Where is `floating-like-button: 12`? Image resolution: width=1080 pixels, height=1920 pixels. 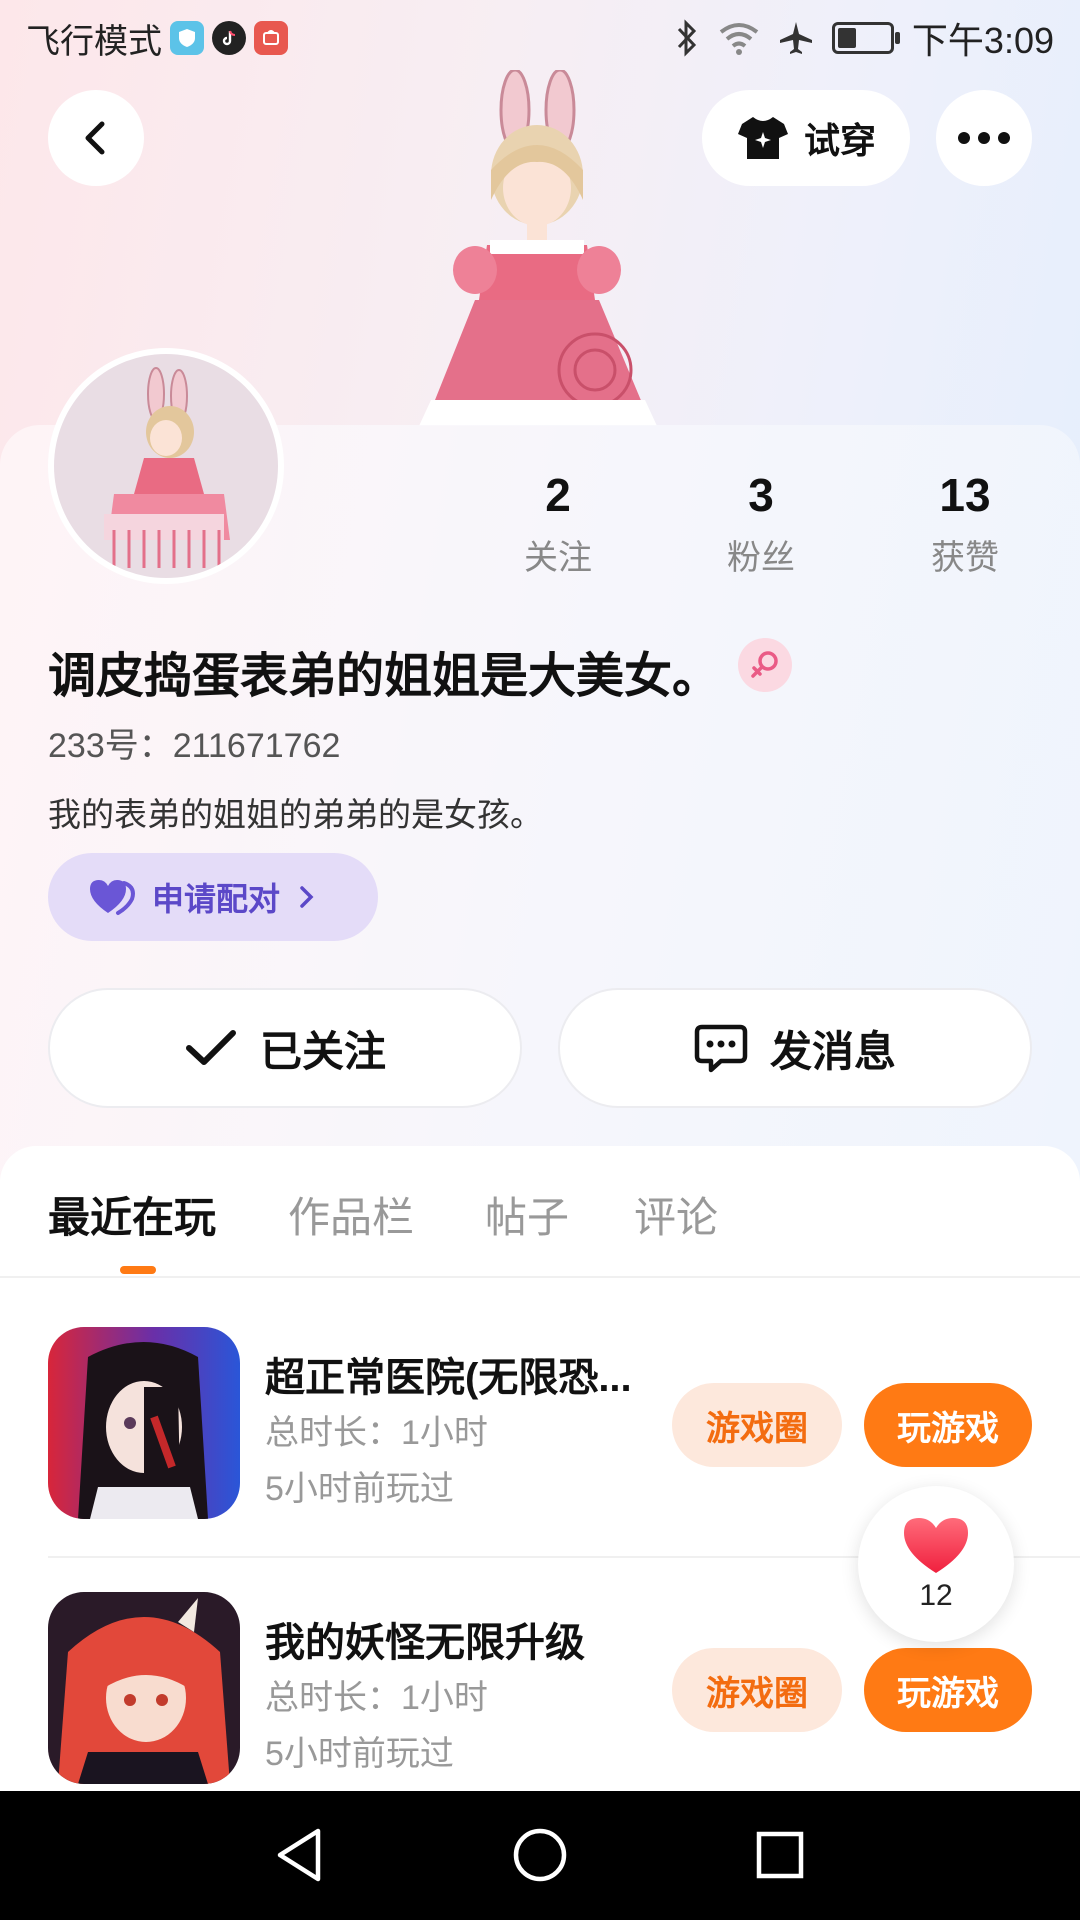 floating-like-button: 12 is located at coordinates (936, 1564).